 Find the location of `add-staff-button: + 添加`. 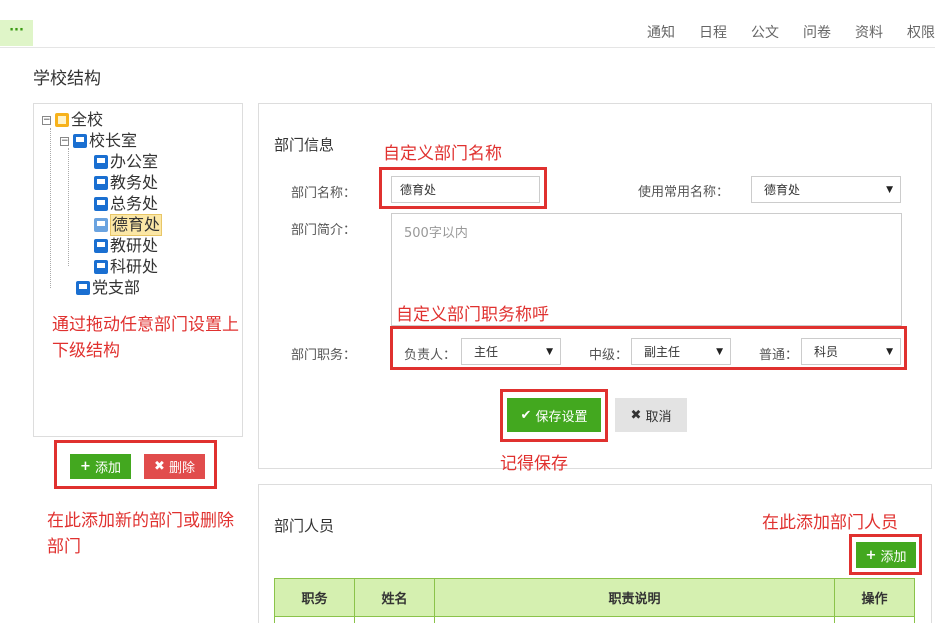

add-staff-button: + 添加 is located at coordinates (886, 555).